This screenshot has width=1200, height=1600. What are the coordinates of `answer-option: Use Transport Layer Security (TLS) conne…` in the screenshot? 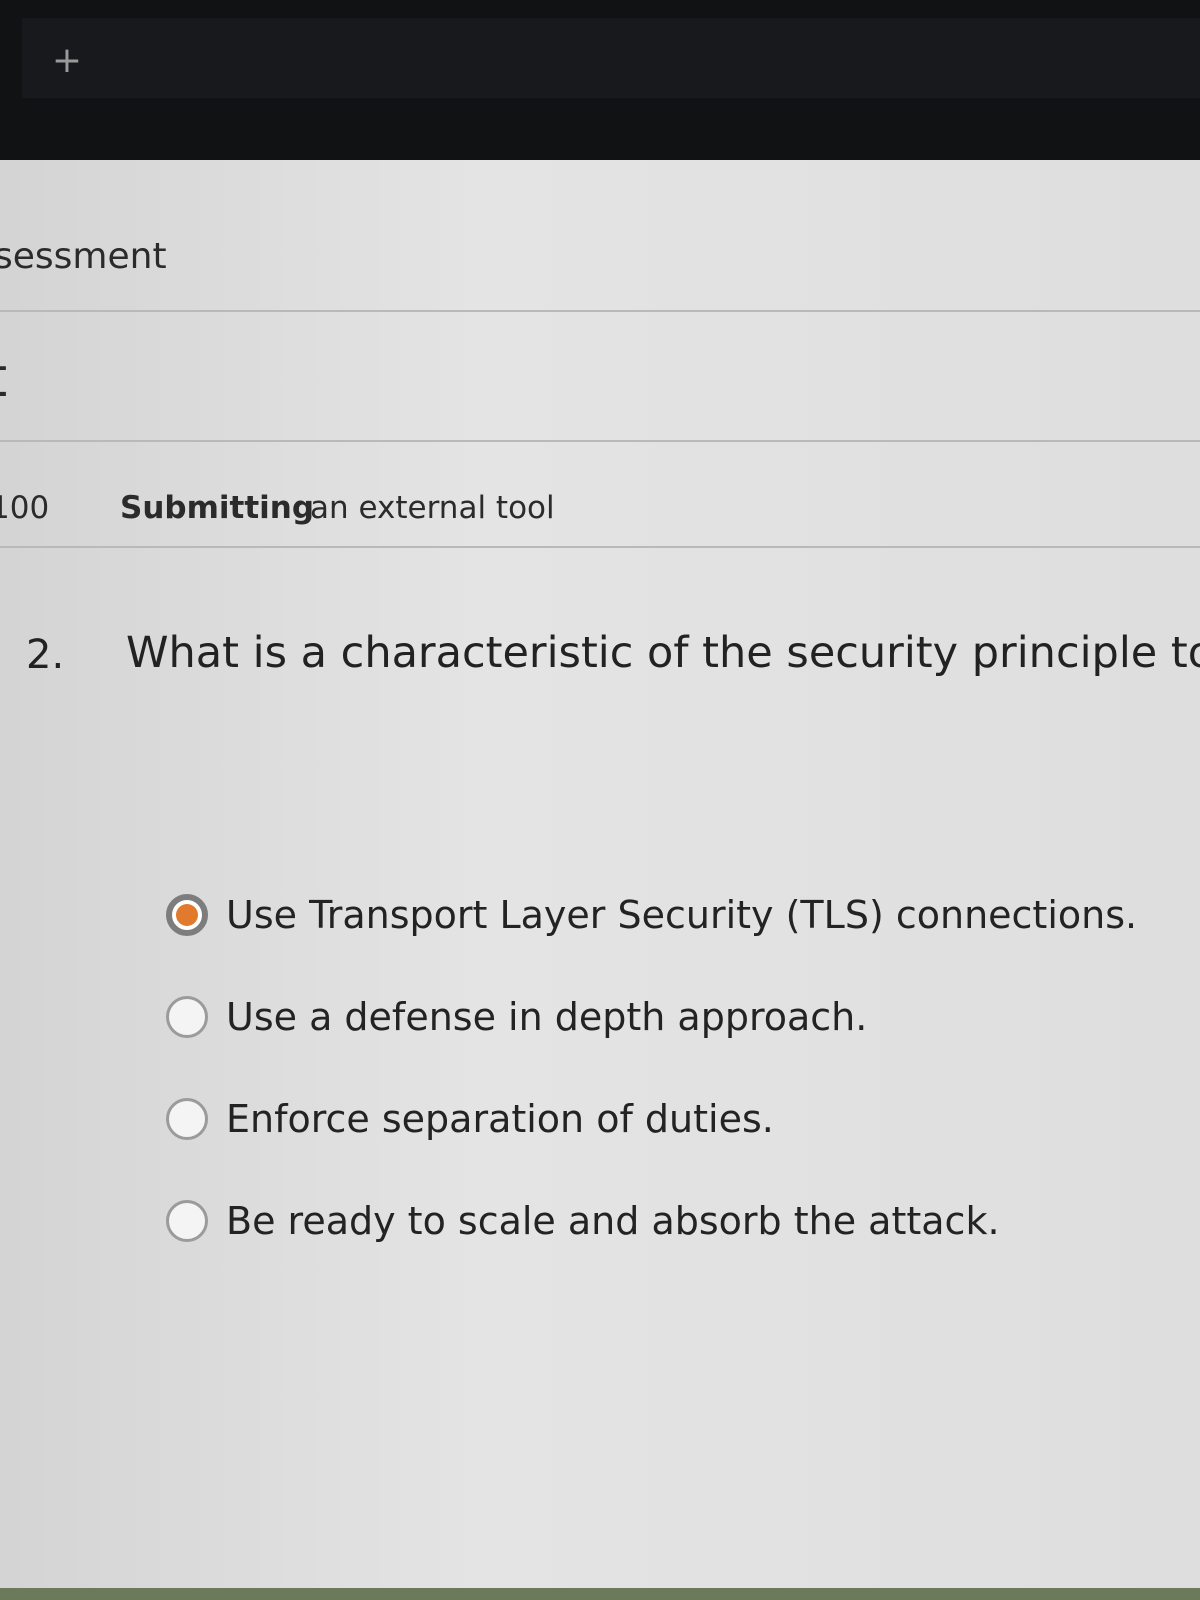 It's located at (681, 941).